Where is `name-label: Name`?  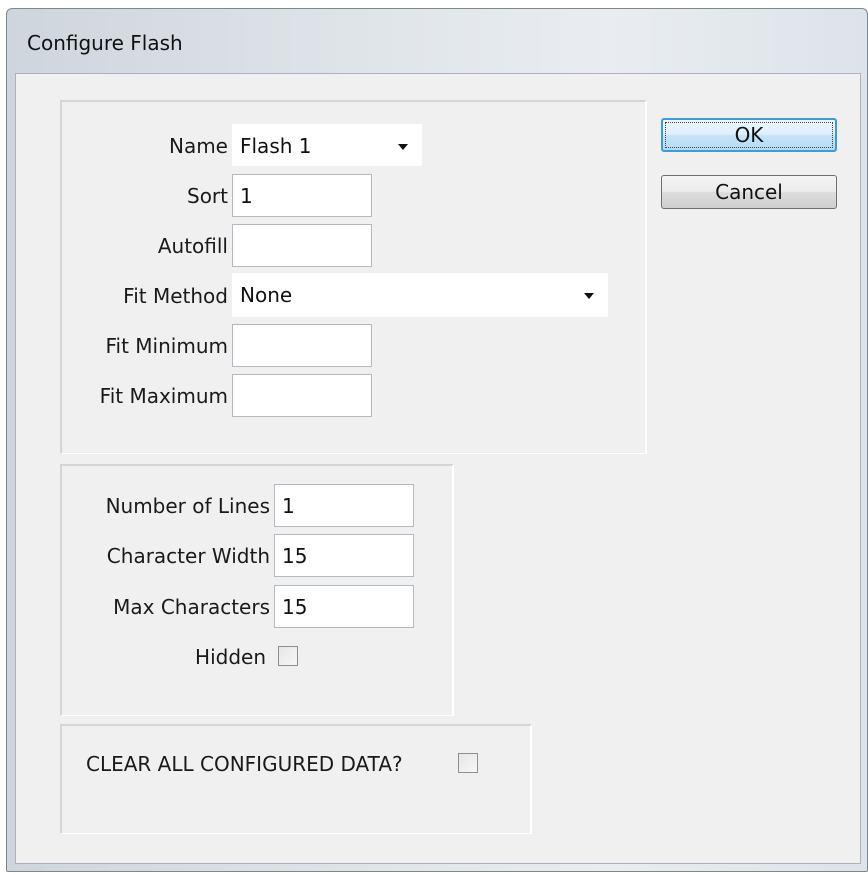
name-label: Name is located at coordinates (198, 146).